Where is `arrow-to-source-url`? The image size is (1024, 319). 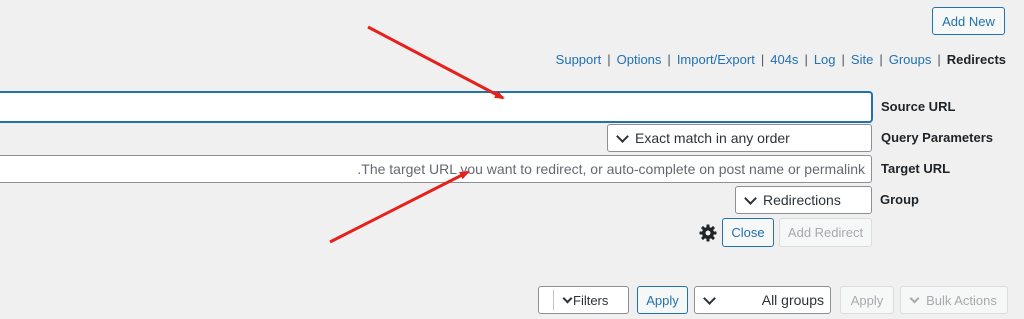
arrow-to-source-url is located at coordinates (436, 62).